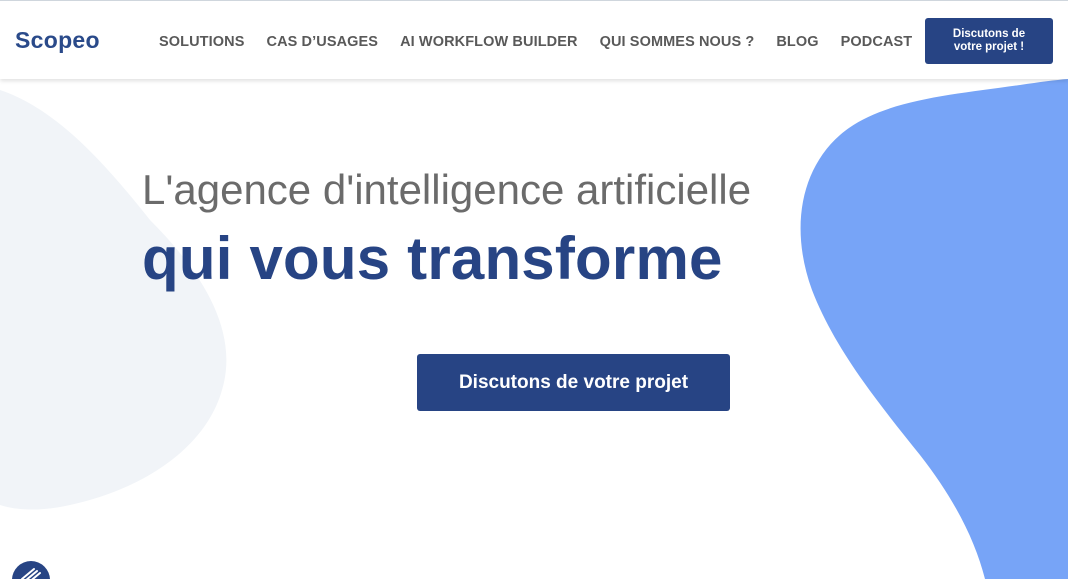 The width and height of the screenshot is (1068, 579). I want to click on header-contact-label: Discutons de votre projet !, so click(989, 41).